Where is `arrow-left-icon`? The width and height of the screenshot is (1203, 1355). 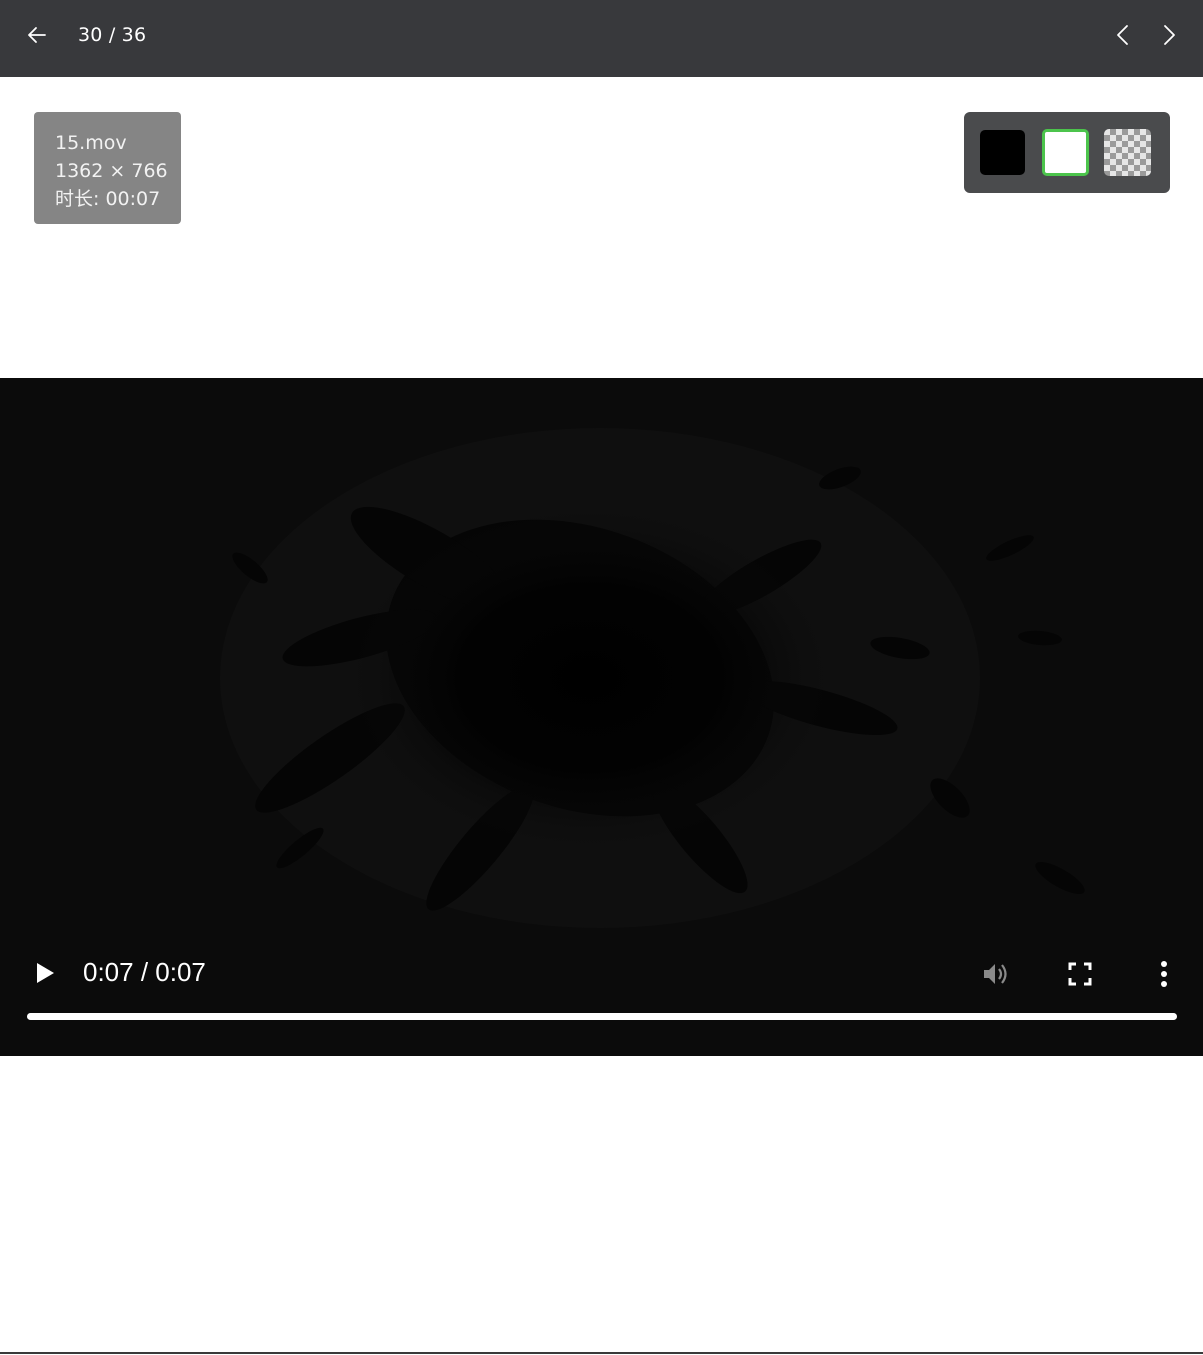
arrow-left-icon is located at coordinates (37, 35).